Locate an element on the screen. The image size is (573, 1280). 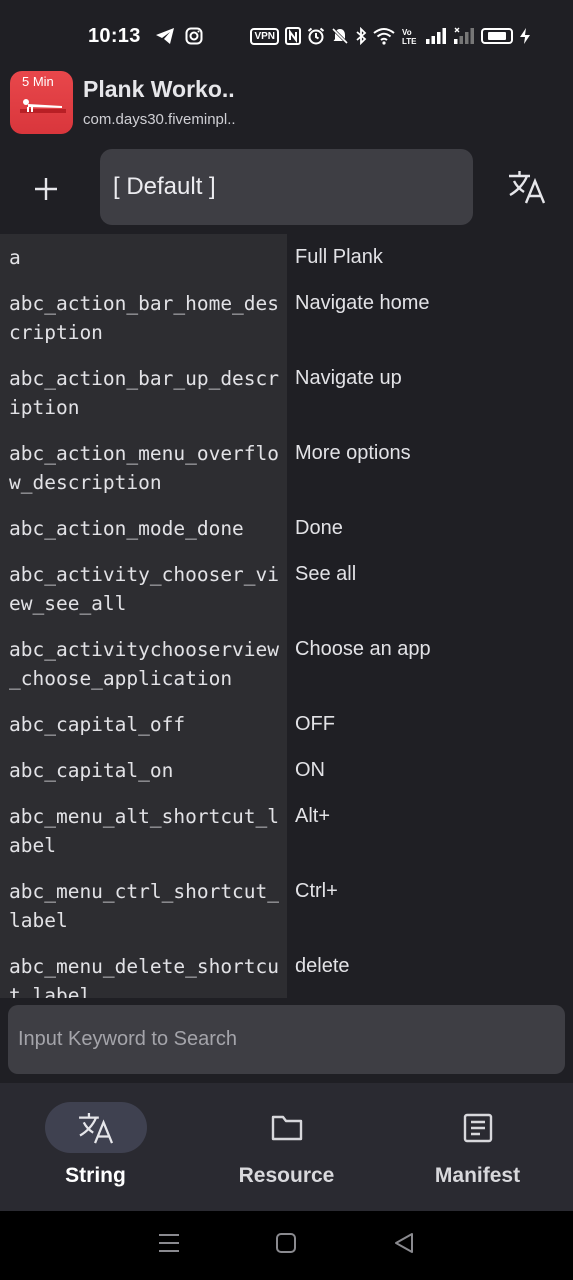
string-value: delete is located at coordinates (322, 966).